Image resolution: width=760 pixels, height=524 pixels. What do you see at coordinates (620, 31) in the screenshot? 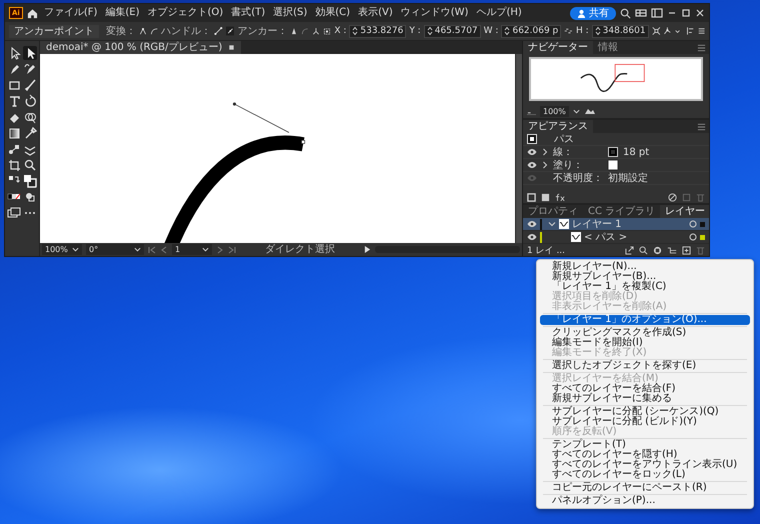
I see `number-field: 348.8601` at bounding box center [620, 31].